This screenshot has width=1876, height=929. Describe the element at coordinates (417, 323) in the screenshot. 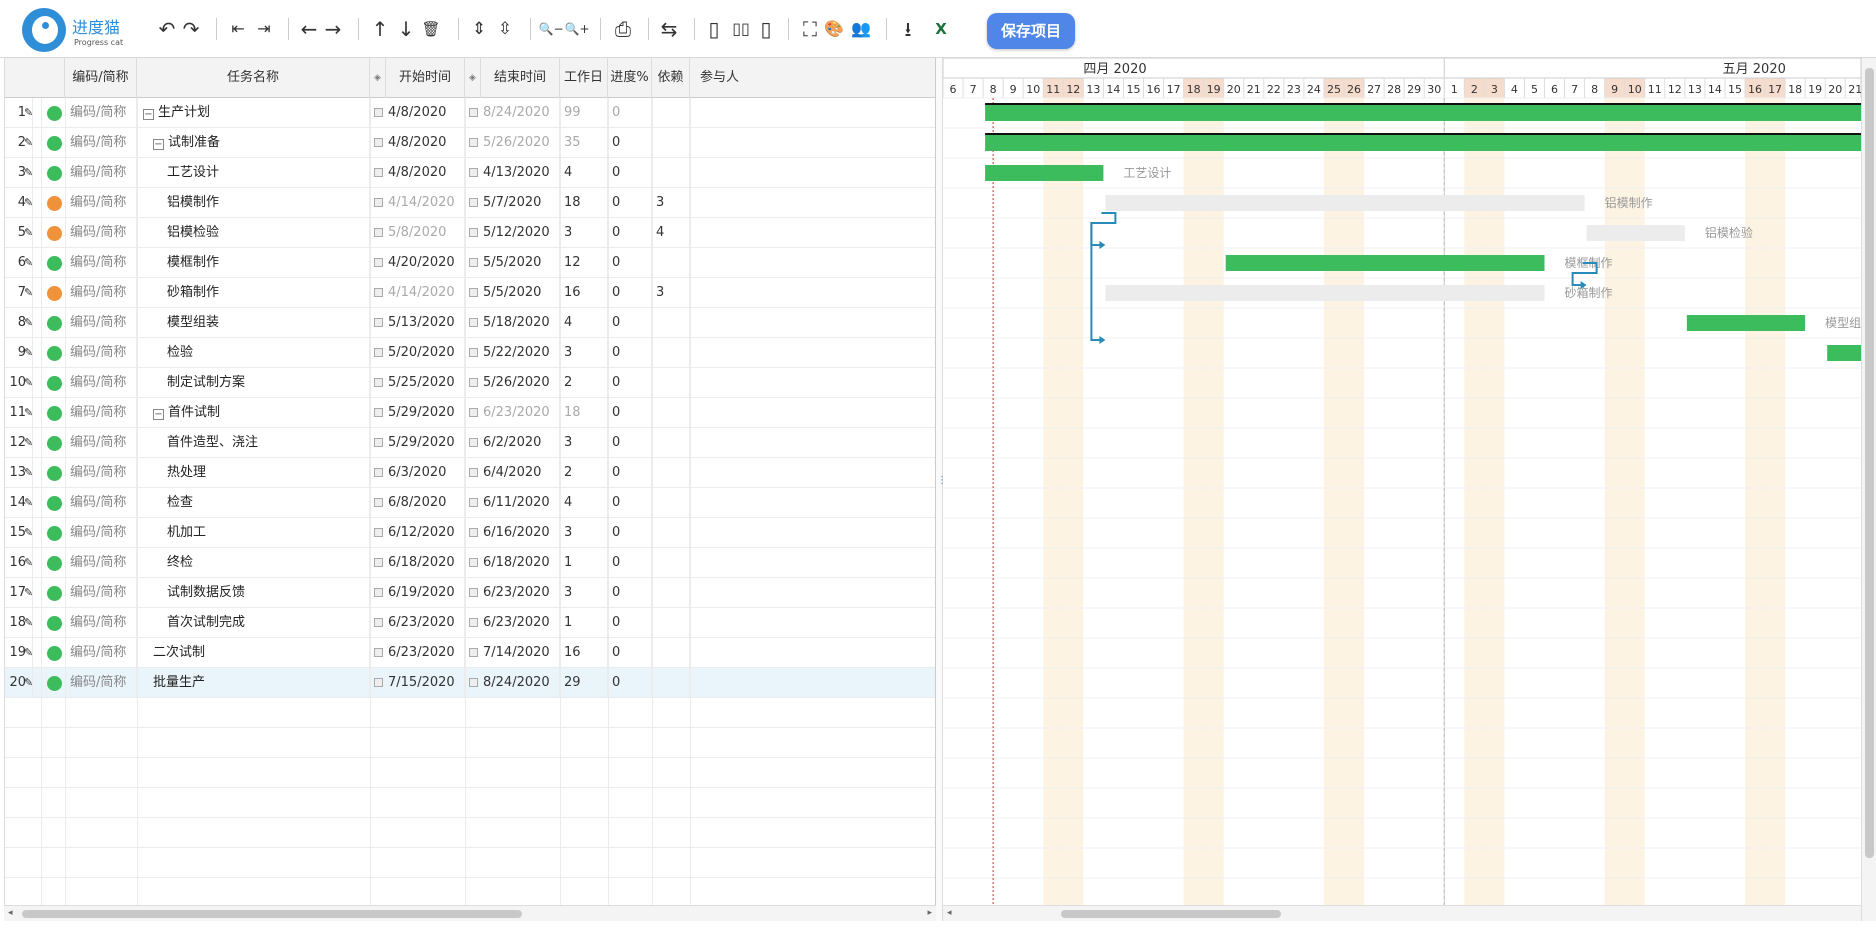

I see `start-date-cell: 5/13/2020` at that location.